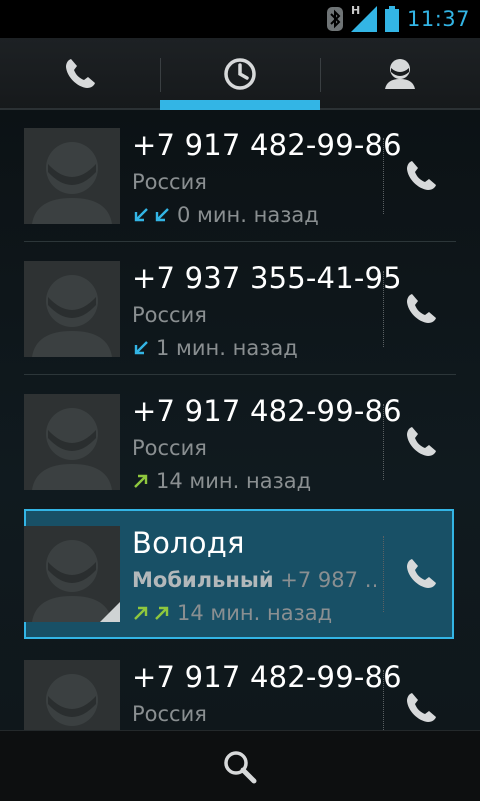 This screenshot has width=480, height=801. I want to click on quick-contact-badge, so click(110, 612).